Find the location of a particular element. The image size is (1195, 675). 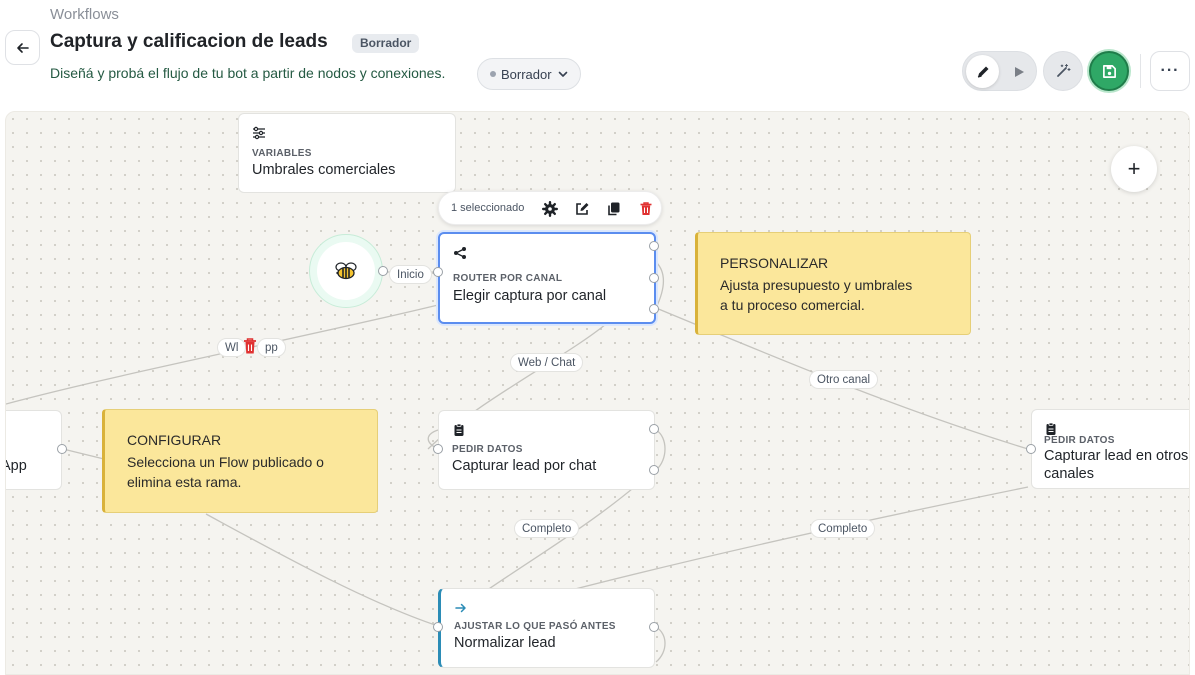

edit-icon is located at coordinates (582, 209).